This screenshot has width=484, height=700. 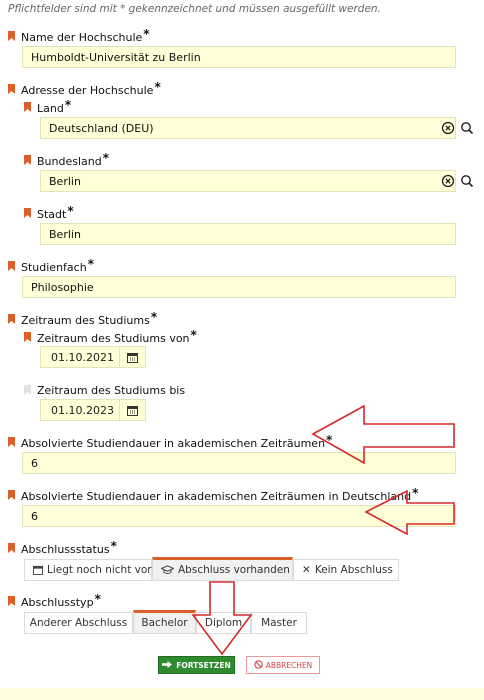 I want to click on cancel-button: ABBRECHEN, so click(x=283, y=665).